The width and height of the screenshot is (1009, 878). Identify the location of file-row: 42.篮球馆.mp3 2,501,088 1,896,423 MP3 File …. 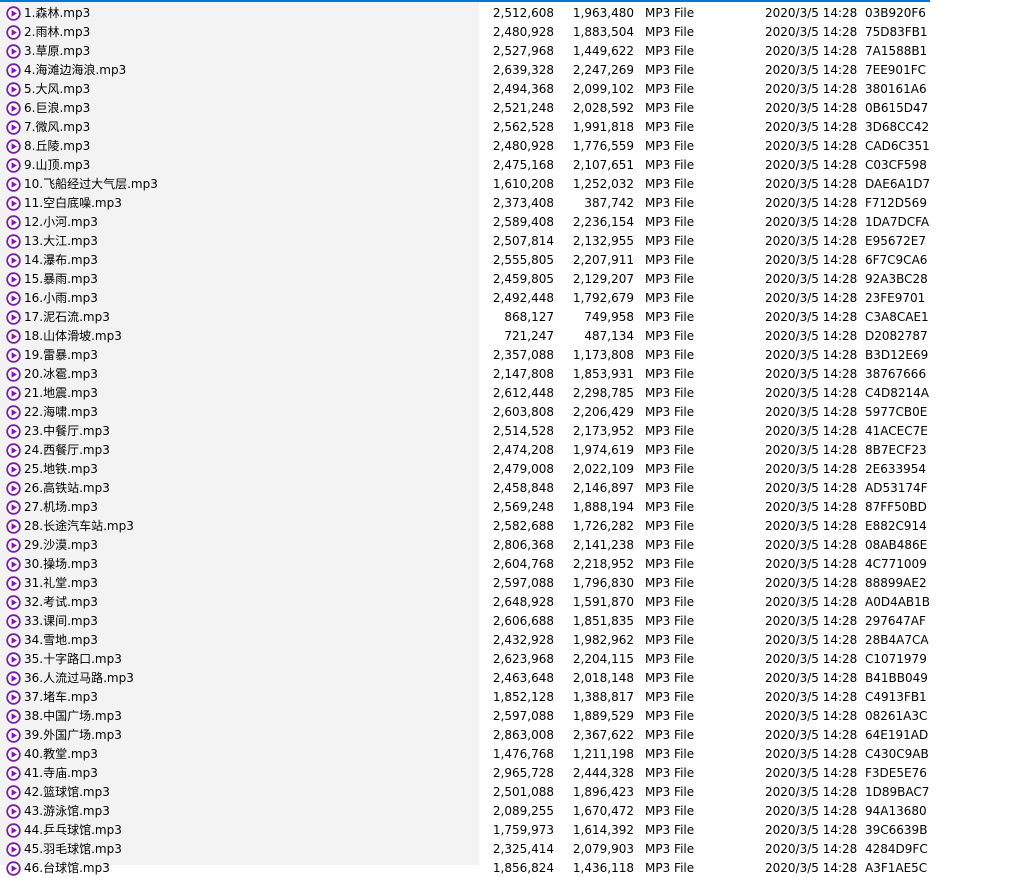
(504, 792).